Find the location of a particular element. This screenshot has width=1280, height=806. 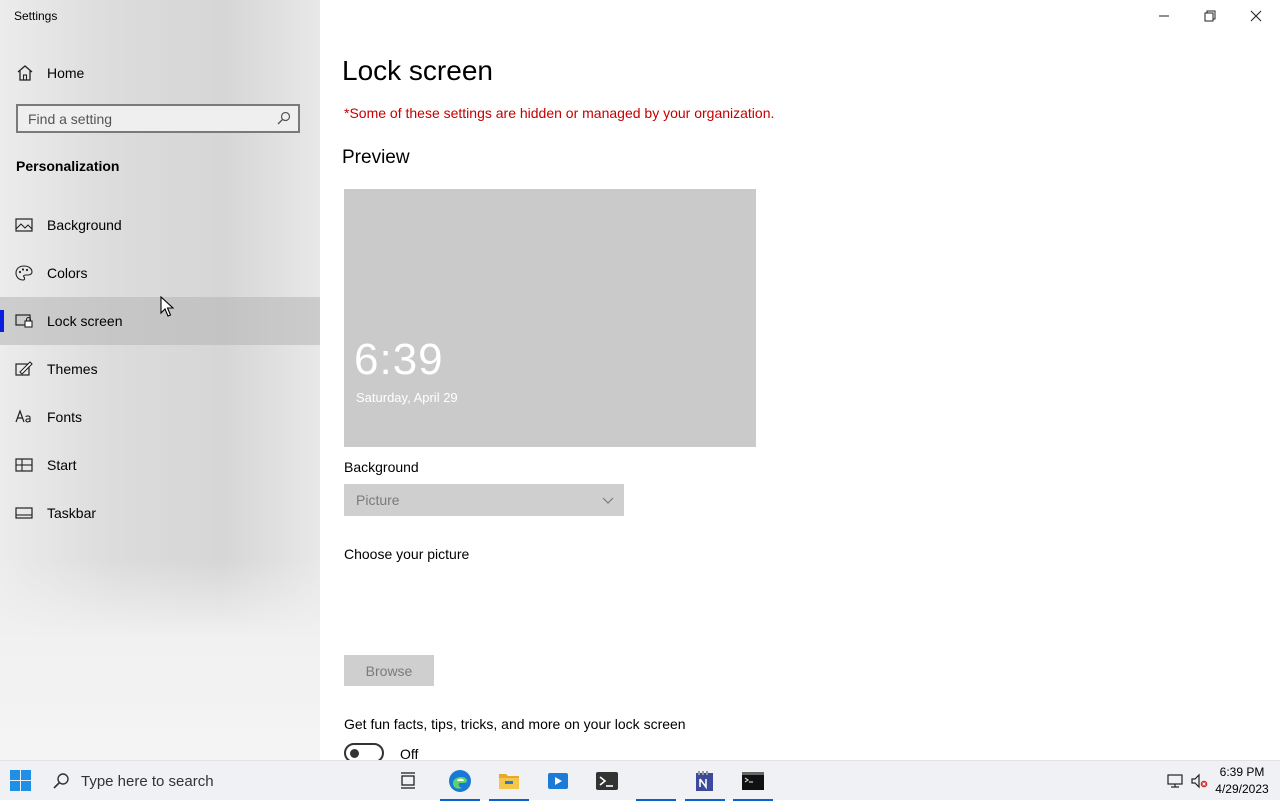

edge-icon is located at coordinates (460, 781).